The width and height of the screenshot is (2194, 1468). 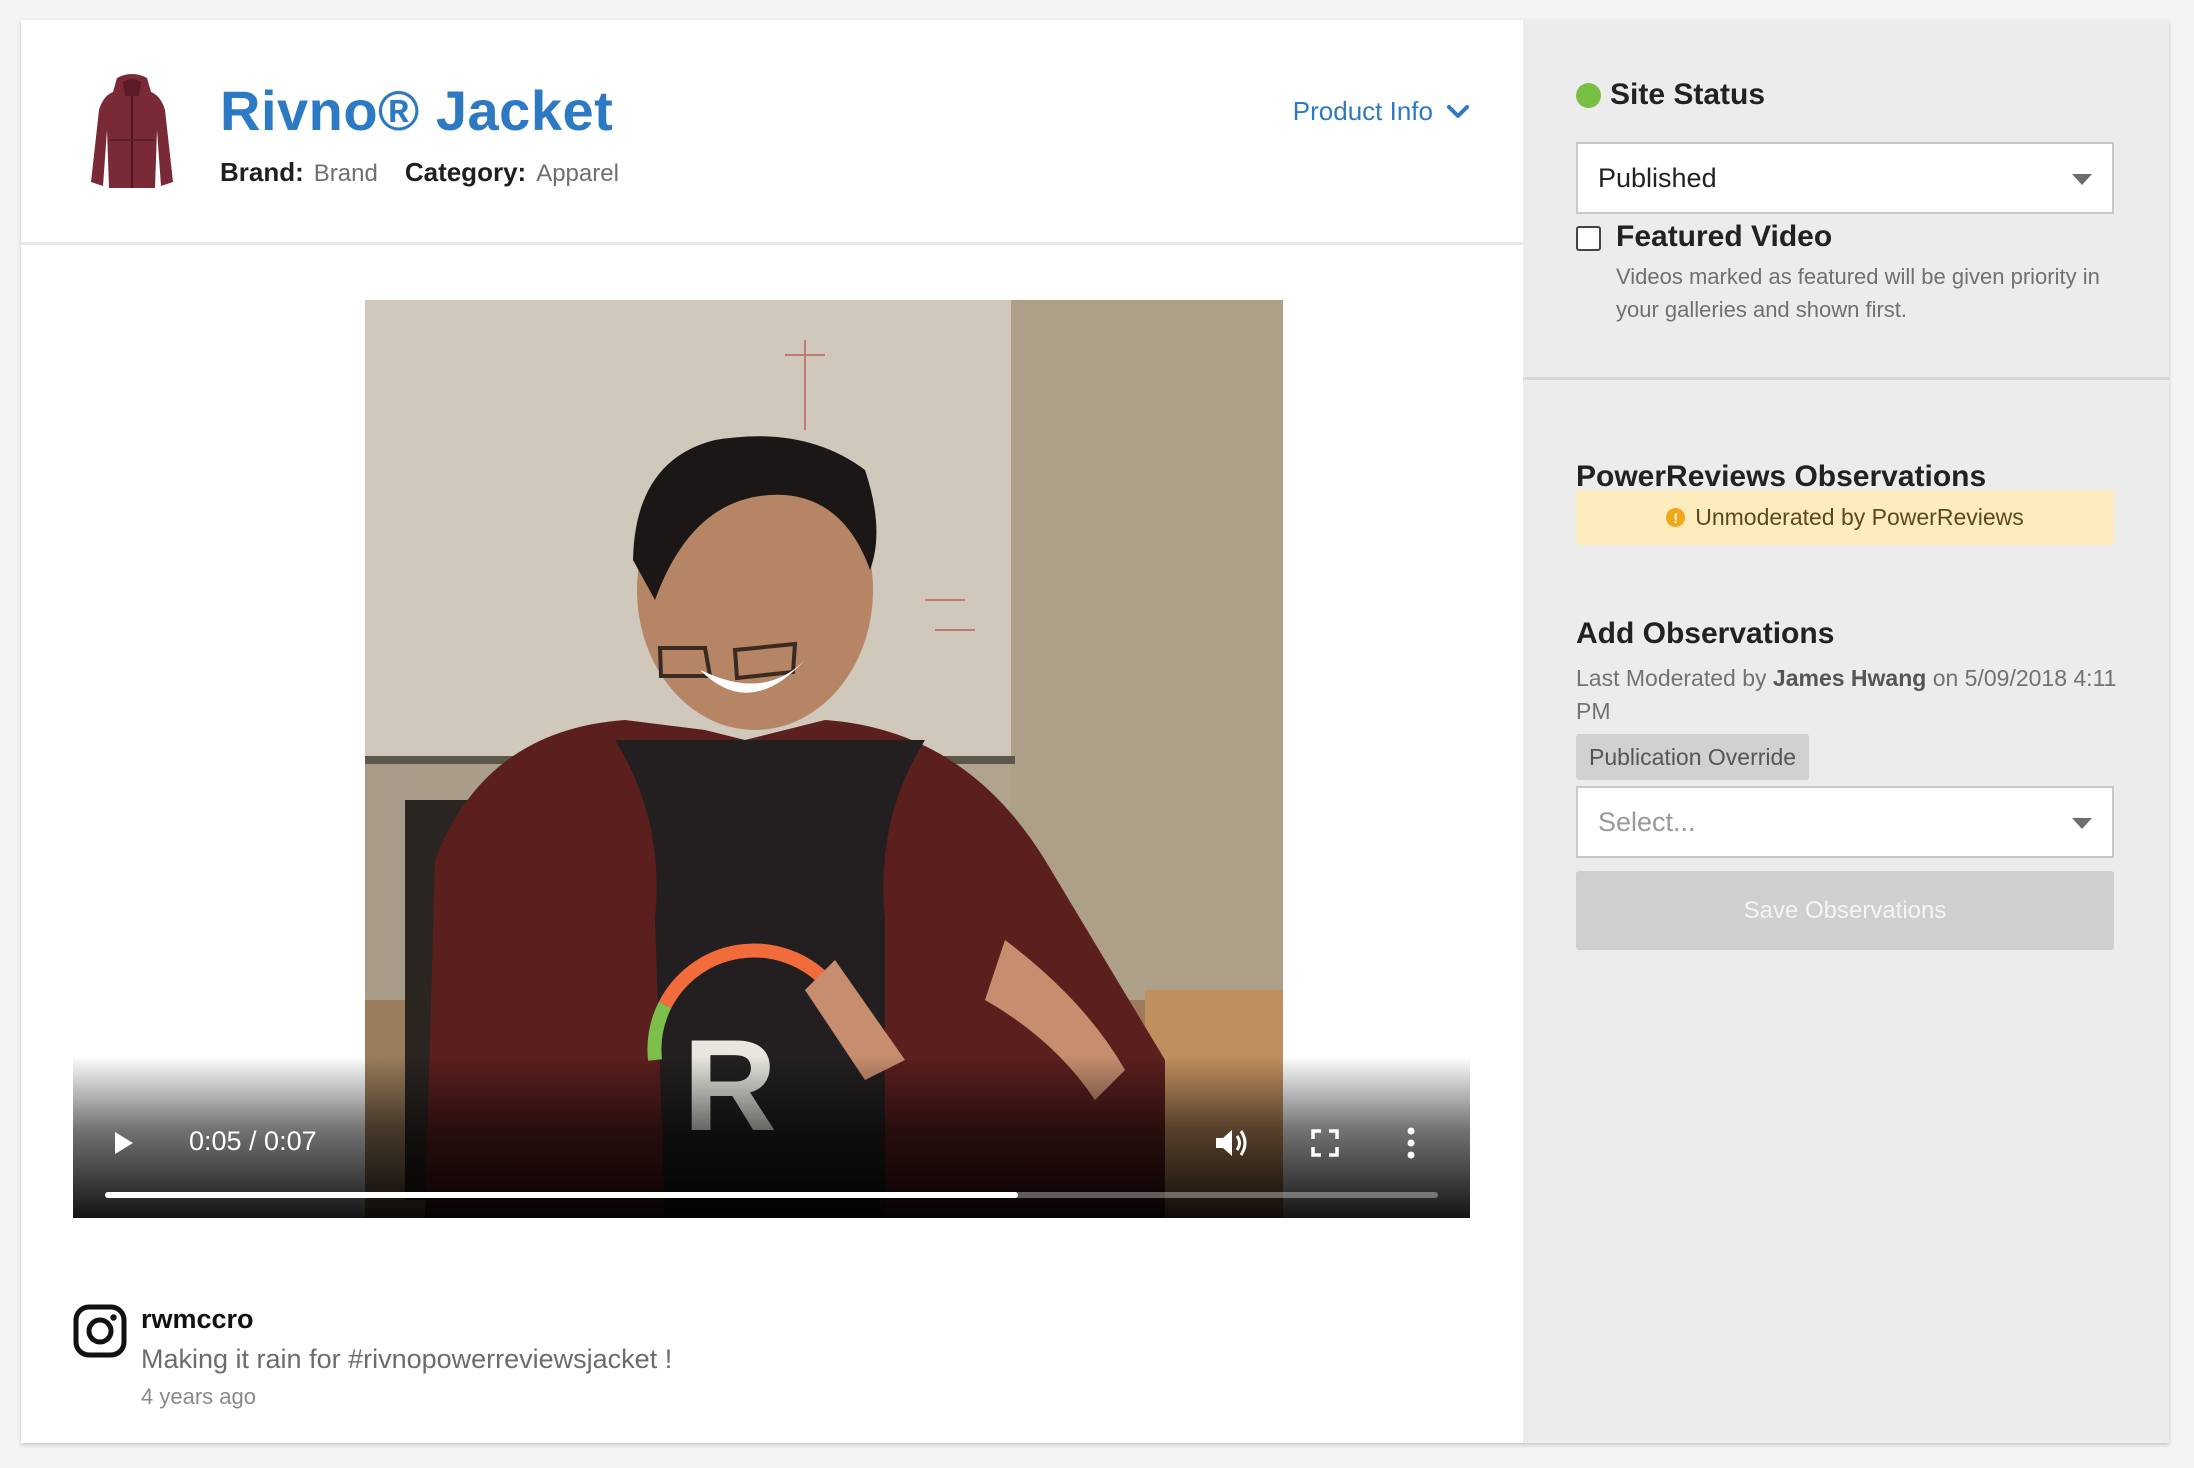 What do you see at coordinates (1849, 678) in the screenshot?
I see `last-mod-user: James Hwang` at bounding box center [1849, 678].